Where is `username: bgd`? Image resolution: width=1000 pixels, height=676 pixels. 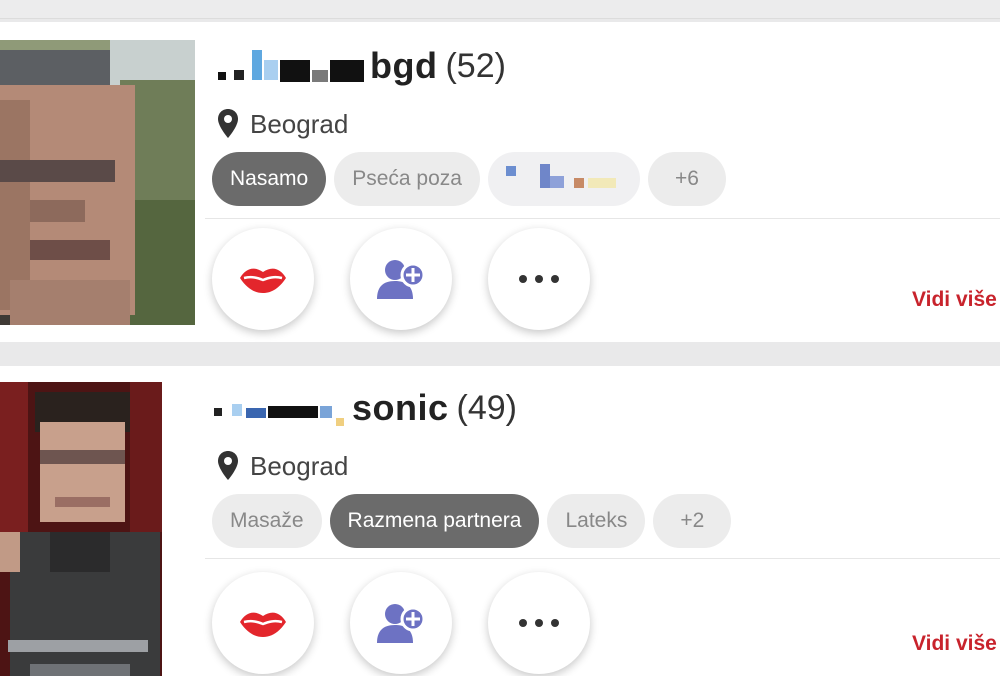 username: bgd is located at coordinates (403, 66).